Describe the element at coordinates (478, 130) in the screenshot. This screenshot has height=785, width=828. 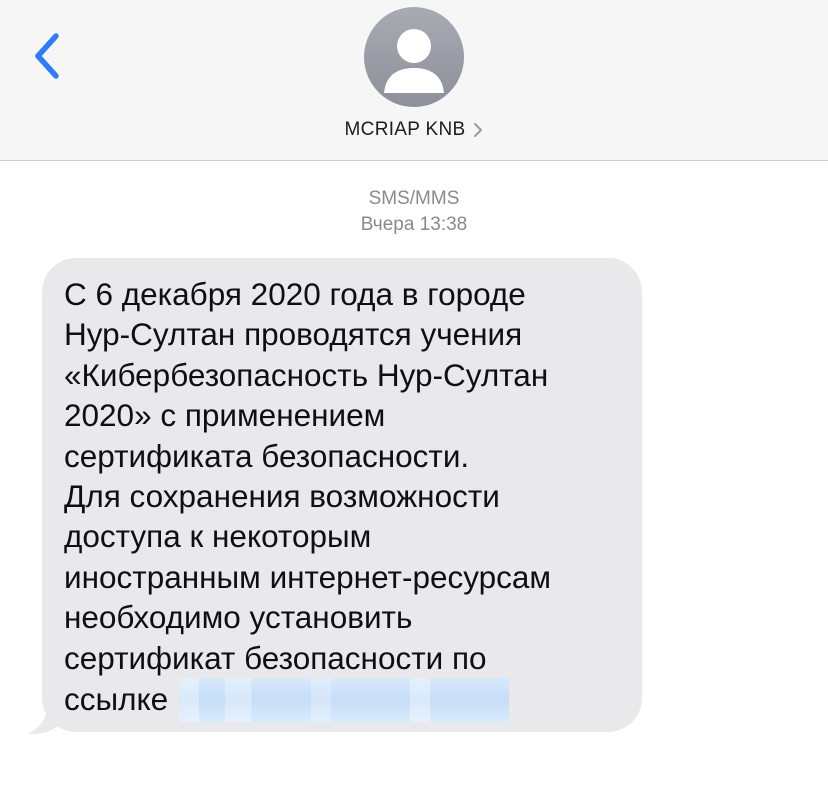
I see `chevron-right-icon` at that location.